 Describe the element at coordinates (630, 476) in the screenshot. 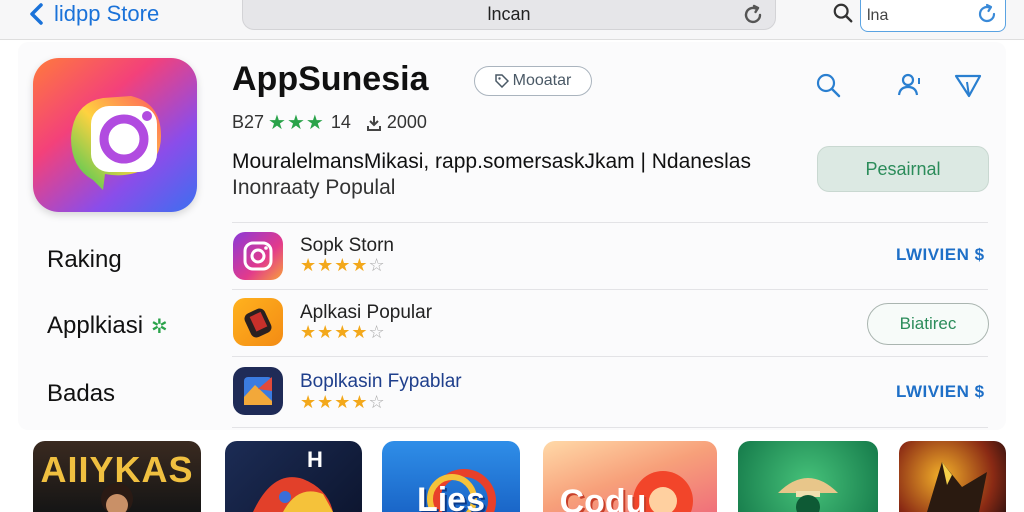

I see `featured-tile: Codu` at that location.